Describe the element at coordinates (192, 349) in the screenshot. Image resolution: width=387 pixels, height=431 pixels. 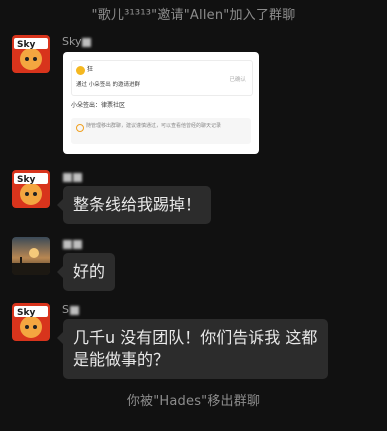
I see `message-bubble: 几千u 没有团队！你们告诉我 这都是能做事的？` at that location.